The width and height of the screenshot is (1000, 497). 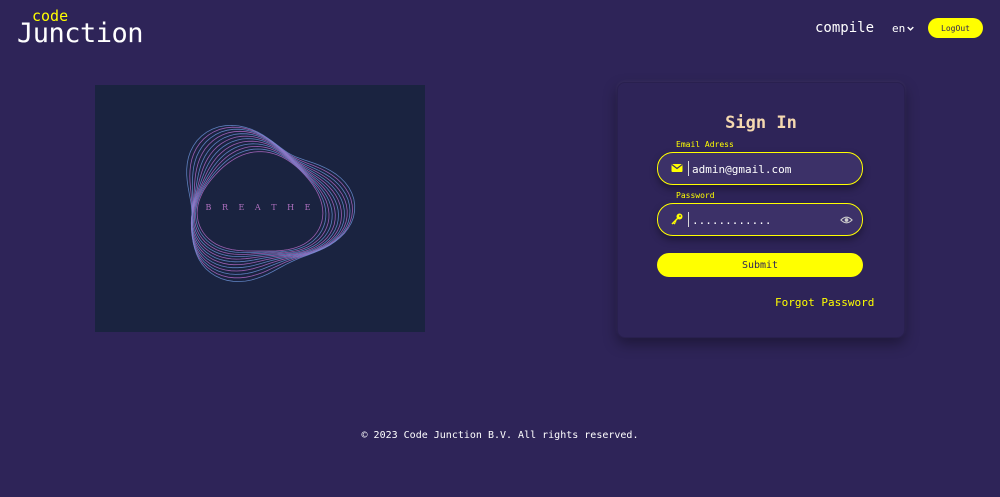 I want to click on chevron-down-icon, so click(x=911, y=28).